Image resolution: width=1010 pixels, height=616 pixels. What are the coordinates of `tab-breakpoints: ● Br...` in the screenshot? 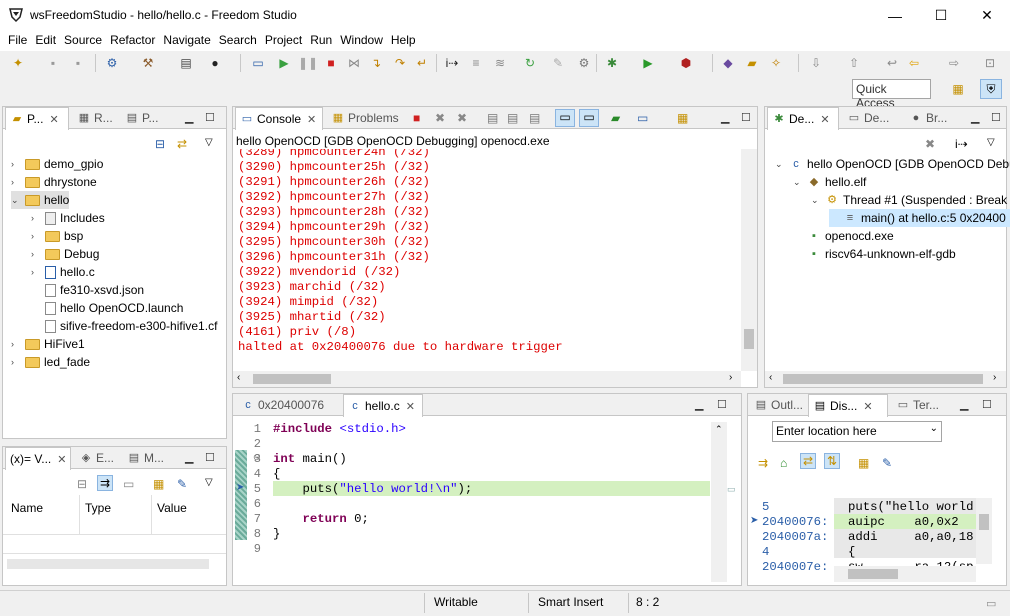 It's located at (928, 118).